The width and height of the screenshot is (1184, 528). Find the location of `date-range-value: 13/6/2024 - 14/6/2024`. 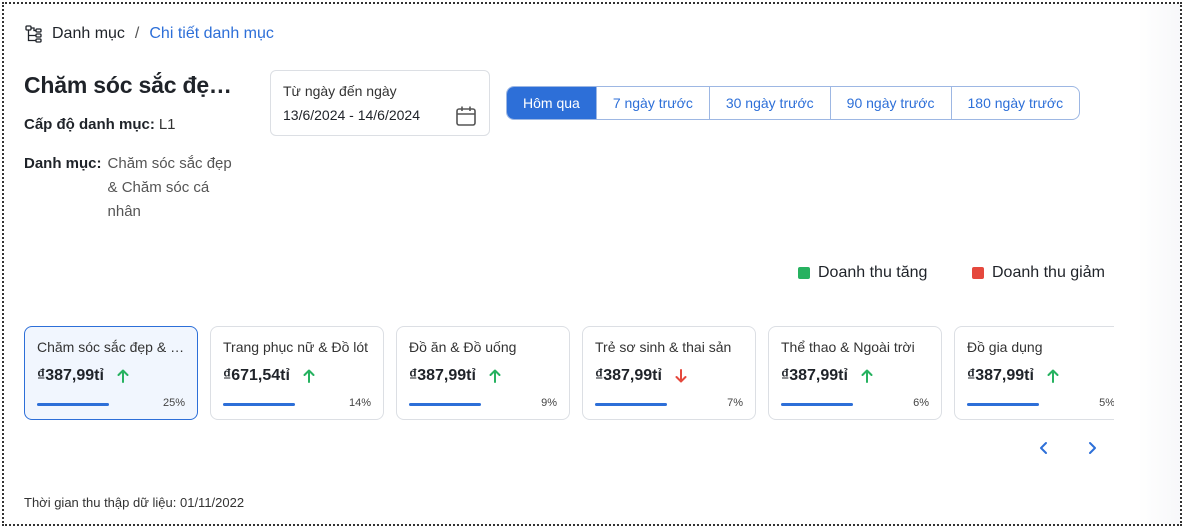

date-range-value: 13/6/2024 - 14/6/2024 is located at coordinates (380, 115).